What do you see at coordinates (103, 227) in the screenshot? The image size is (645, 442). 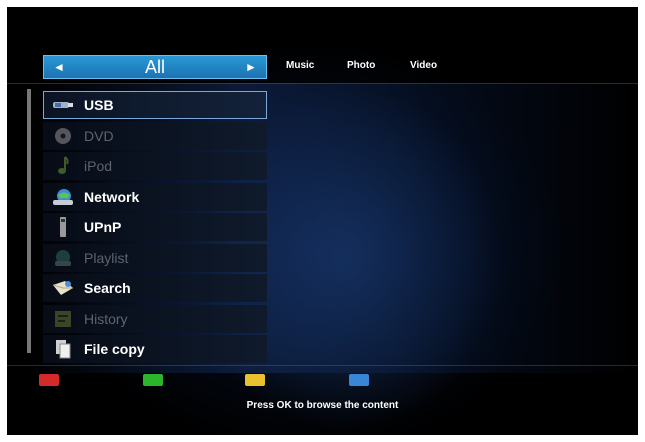 I see `menu-item-label: UPnP` at bounding box center [103, 227].